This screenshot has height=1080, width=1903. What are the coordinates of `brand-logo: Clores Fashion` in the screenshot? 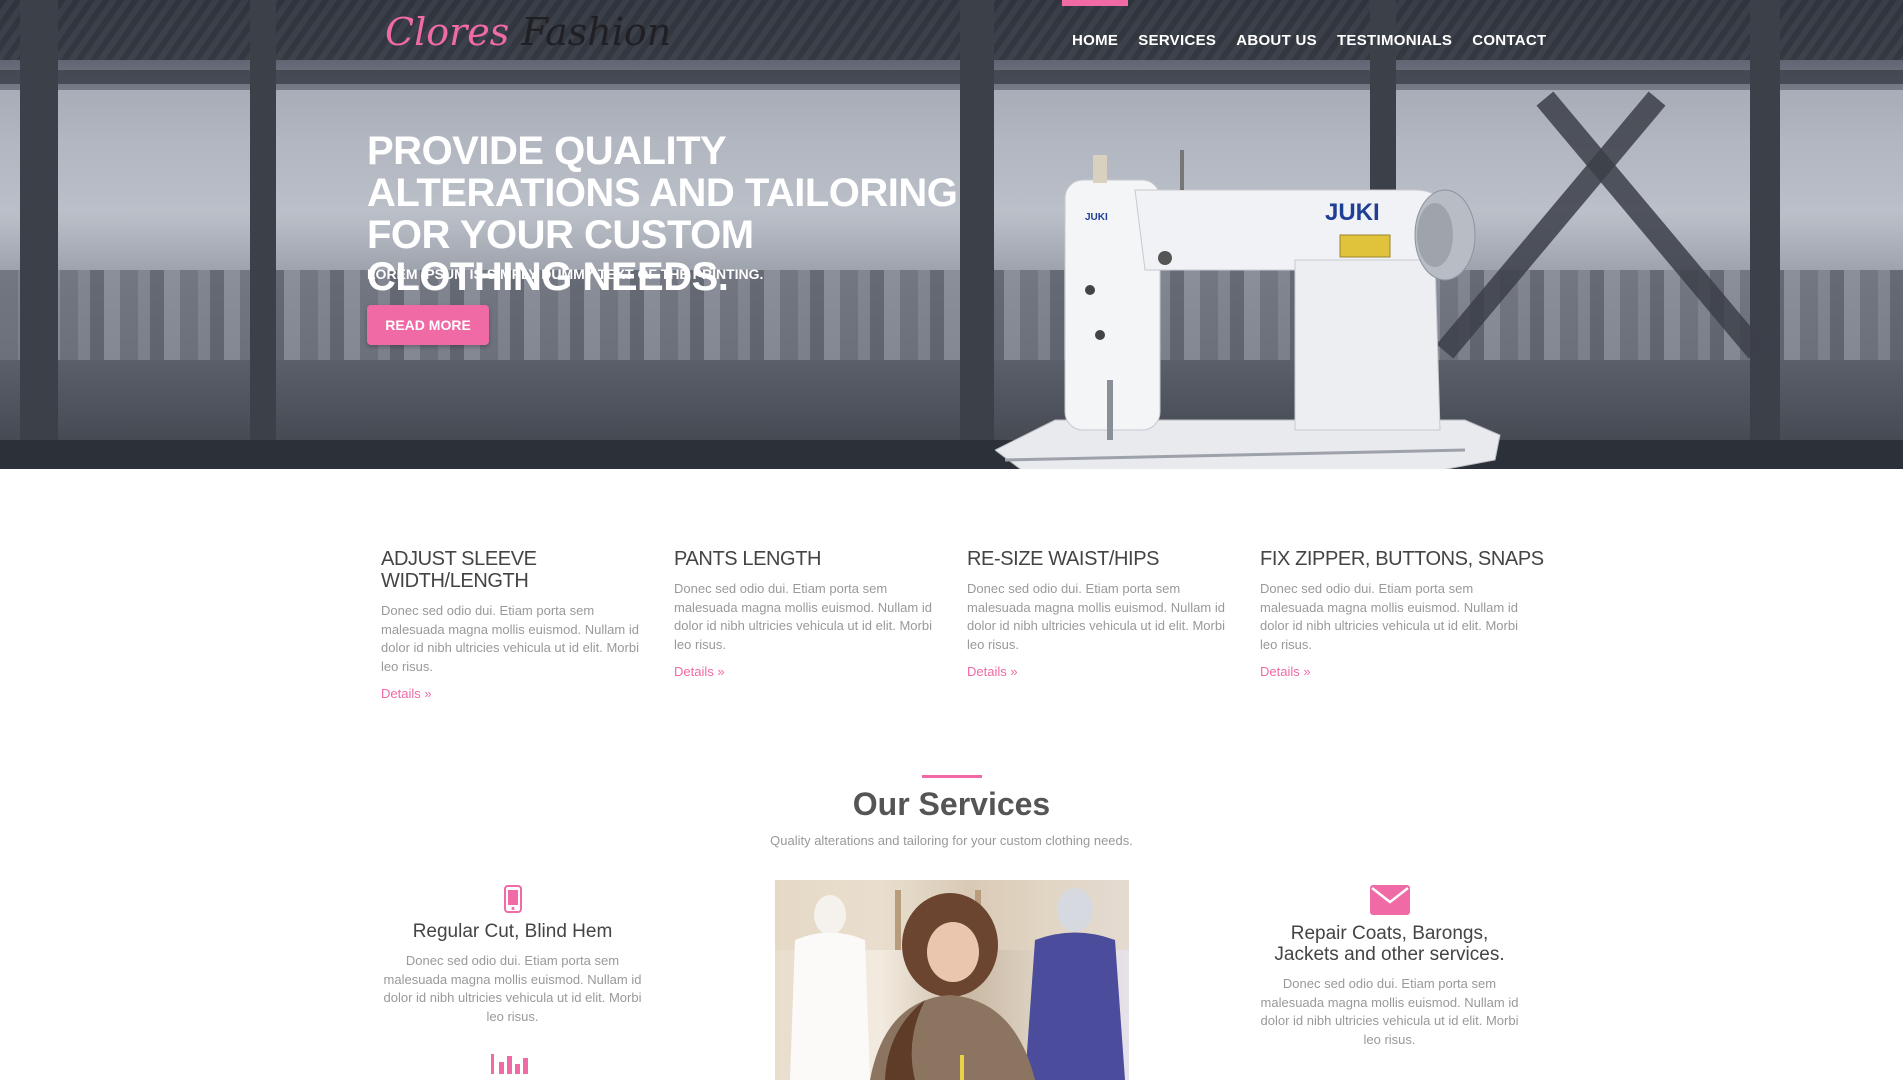 It's located at (528, 32).